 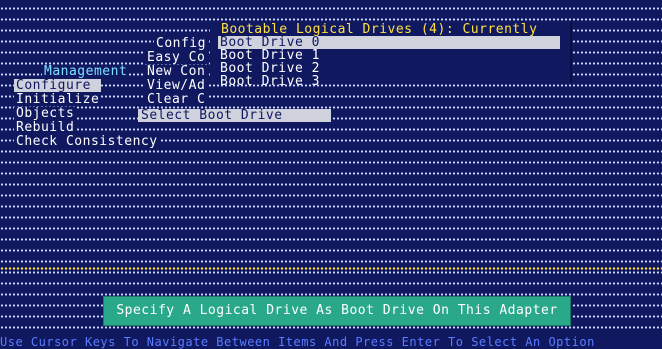 What do you see at coordinates (181, 43) in the screenshot?
I see `submenu-config: Config` at bounding box center [181, 43].